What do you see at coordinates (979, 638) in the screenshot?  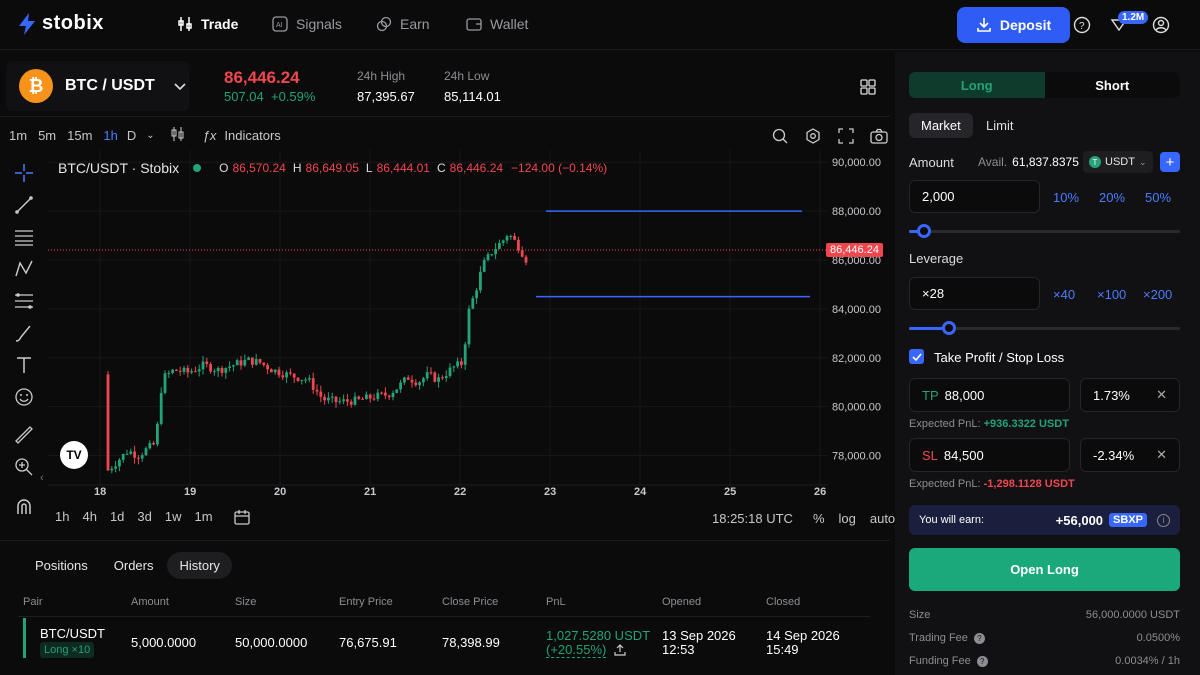 I see `fee-help-icon: ?` at bounding box center [979, 638].